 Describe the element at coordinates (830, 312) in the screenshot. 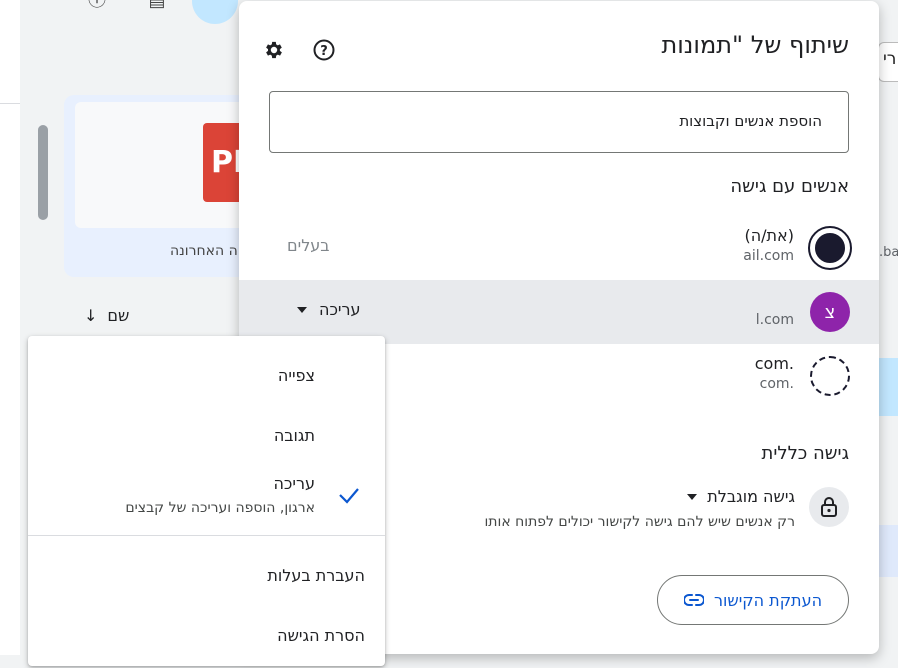

I see `avatar: צ` at that location.